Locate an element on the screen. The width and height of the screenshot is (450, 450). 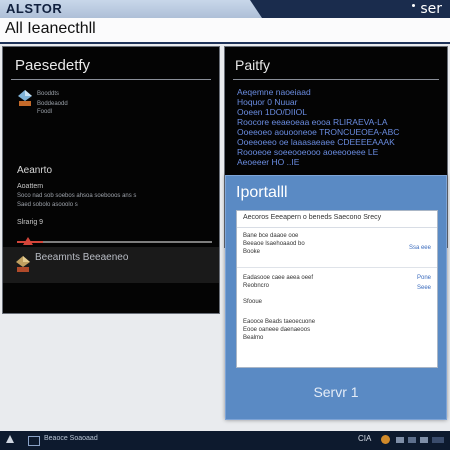
slider-label: Slrarig 9 is located at coordinates (30, 222).